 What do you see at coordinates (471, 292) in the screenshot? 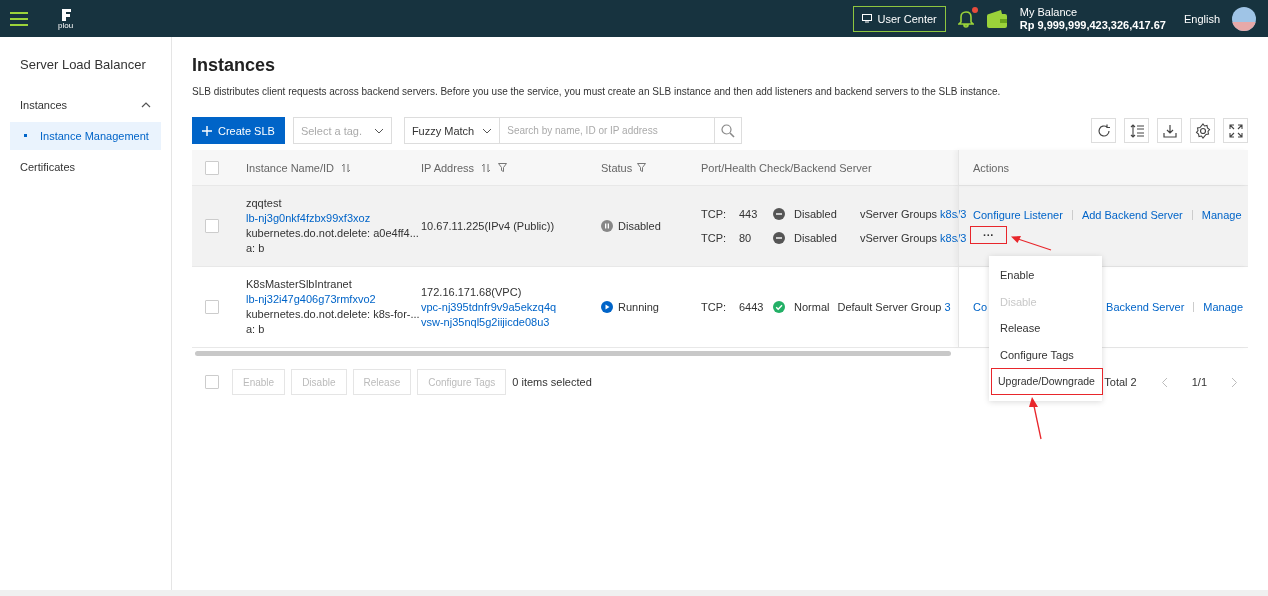
I see `ip-address: 172.16.171.68(VPC)` at bounding box center [471, 292].